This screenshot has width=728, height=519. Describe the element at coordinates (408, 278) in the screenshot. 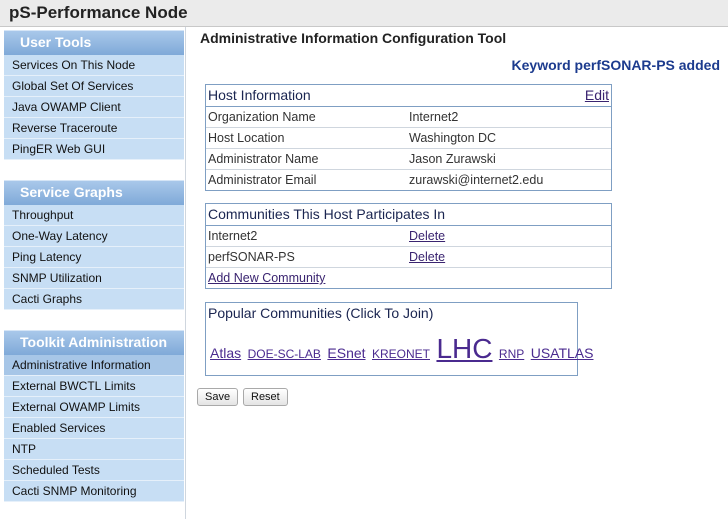

I see `add-community-row: Add New Community` at that location.